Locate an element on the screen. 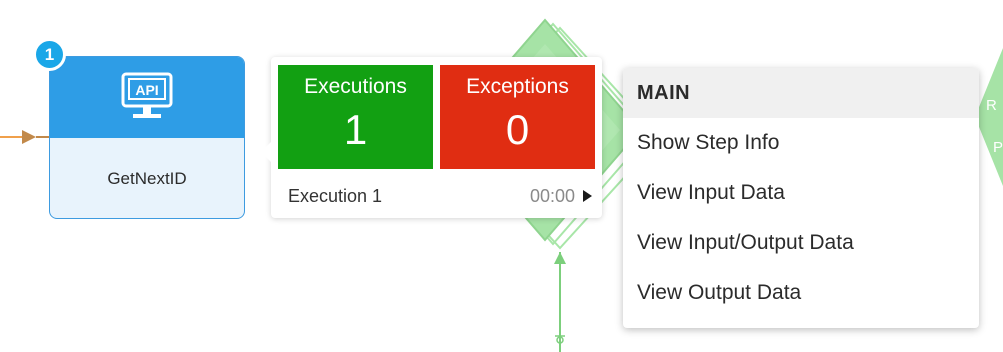 This screenshot has height=352, width=1003. execution-row-label: Execution 1 is located at coordinates (335, 195).